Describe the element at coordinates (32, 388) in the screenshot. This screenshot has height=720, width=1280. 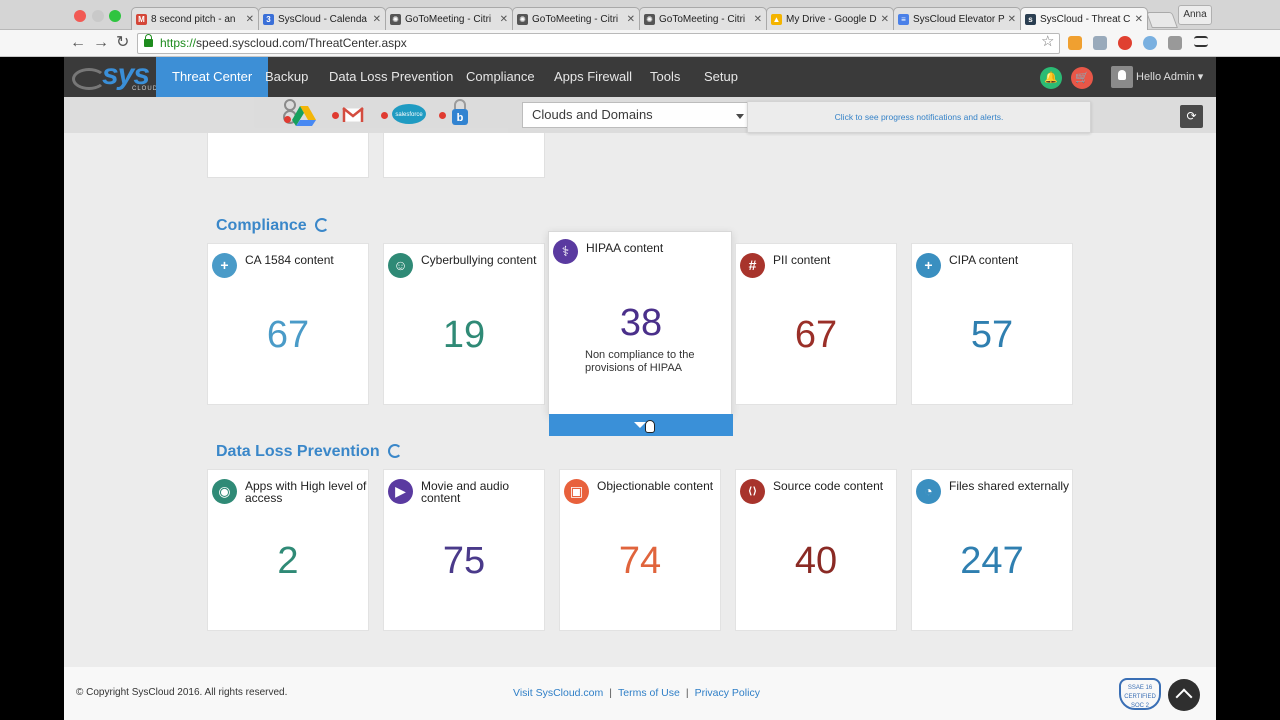
I see `left-gutter` at that location.